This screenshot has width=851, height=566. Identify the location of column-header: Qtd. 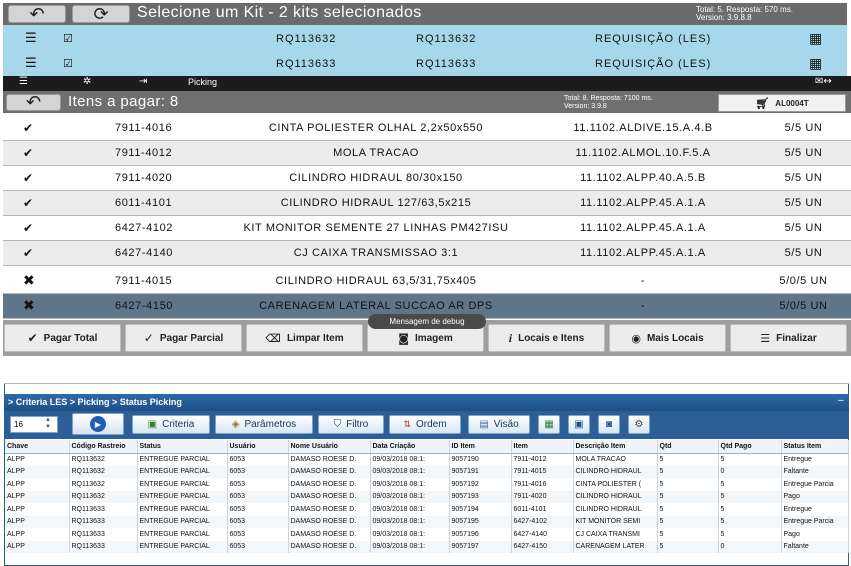
(688, 447).